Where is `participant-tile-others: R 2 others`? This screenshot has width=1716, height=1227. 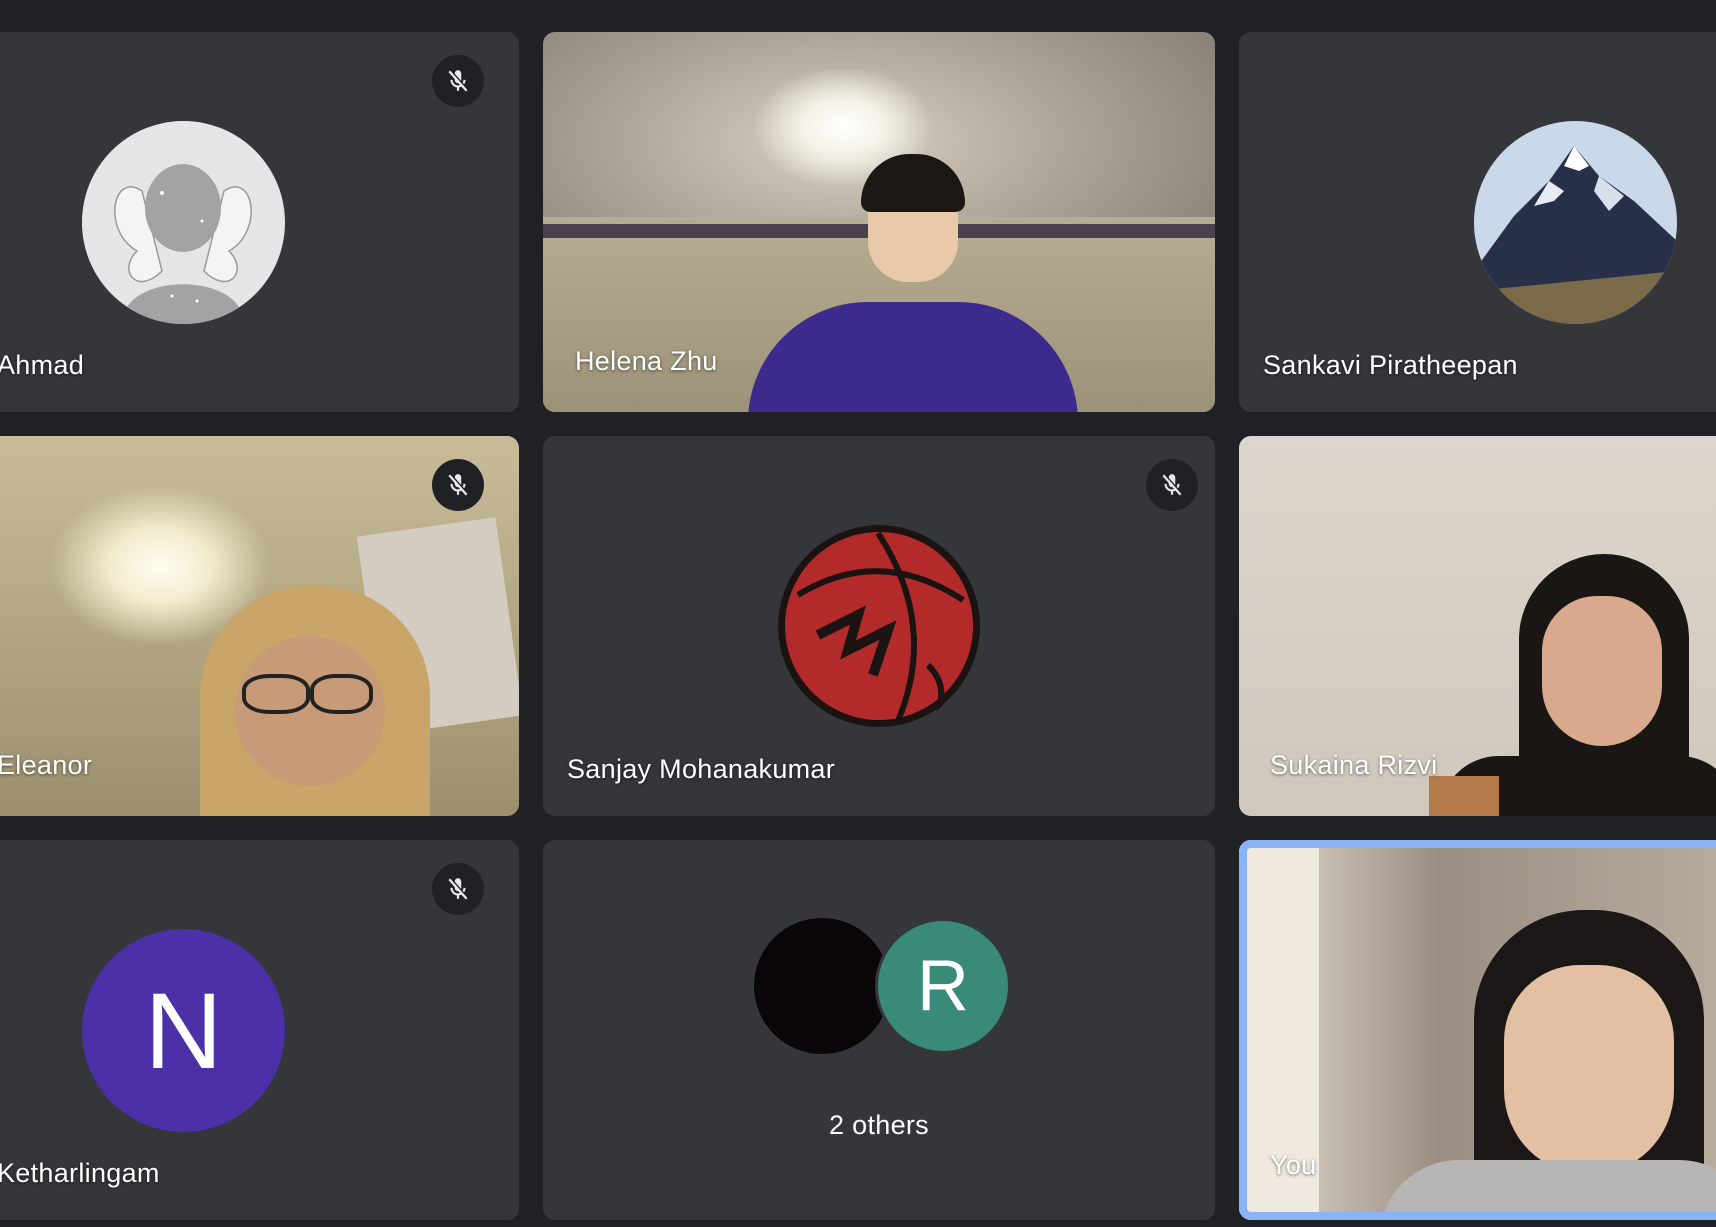
participant-tile-others: R 2 others is located at coordinates (879, 1030).